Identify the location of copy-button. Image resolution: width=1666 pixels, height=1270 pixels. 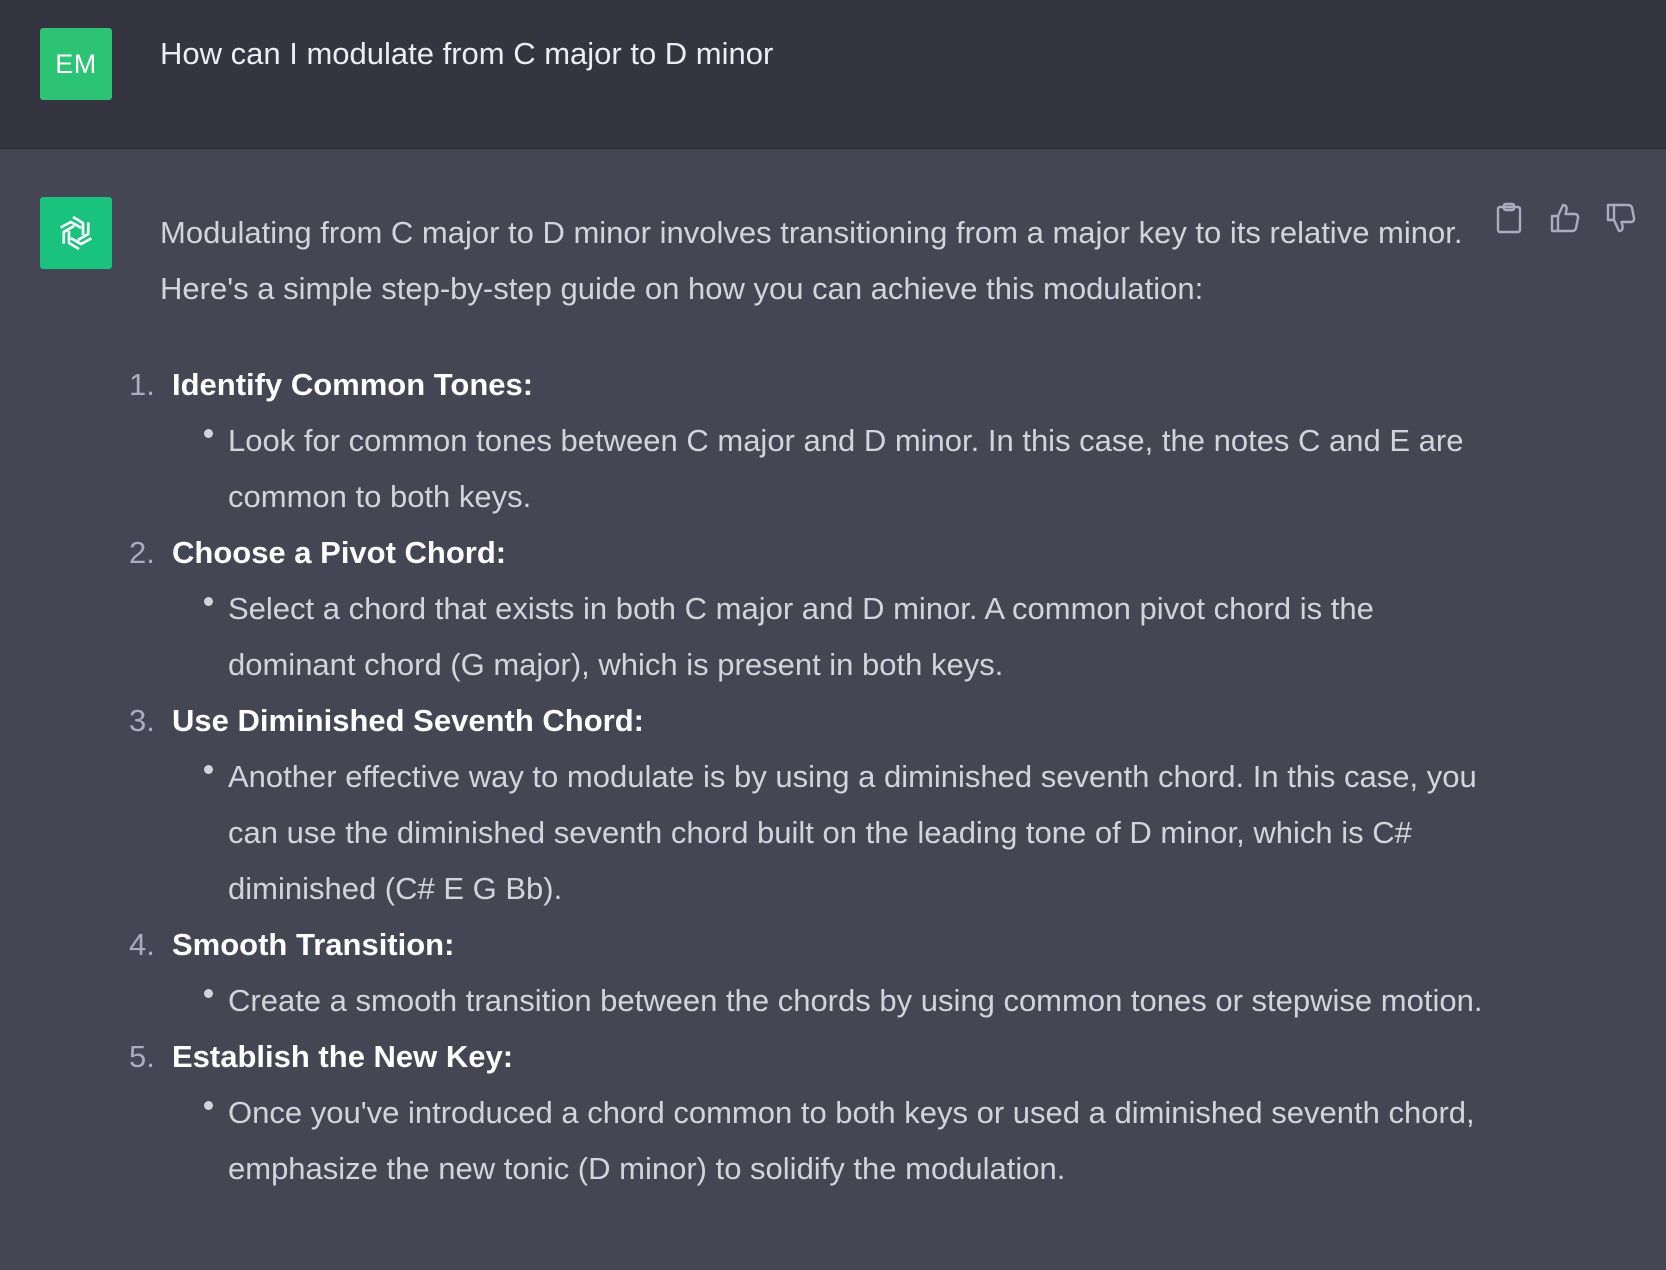
(1509, 218).